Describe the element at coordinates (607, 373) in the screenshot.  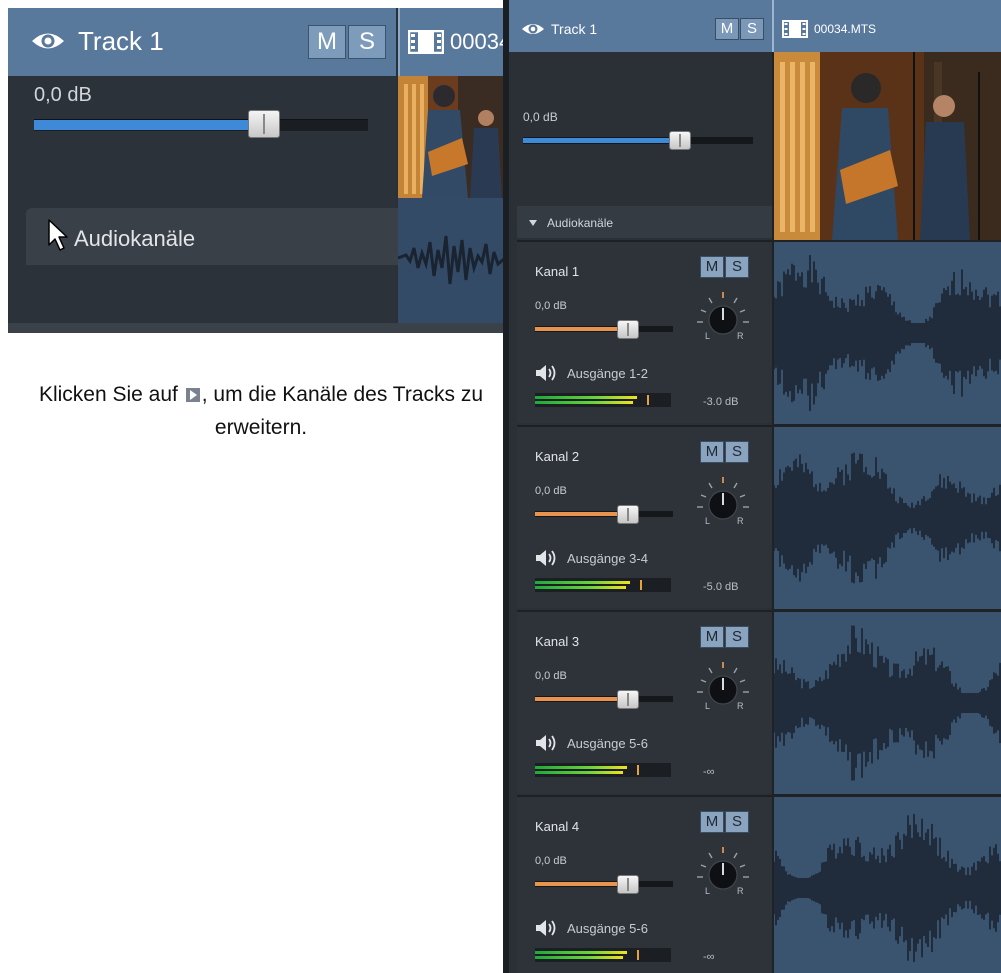
I see `channel-outputs: Ausgänge 1-2` at that location.